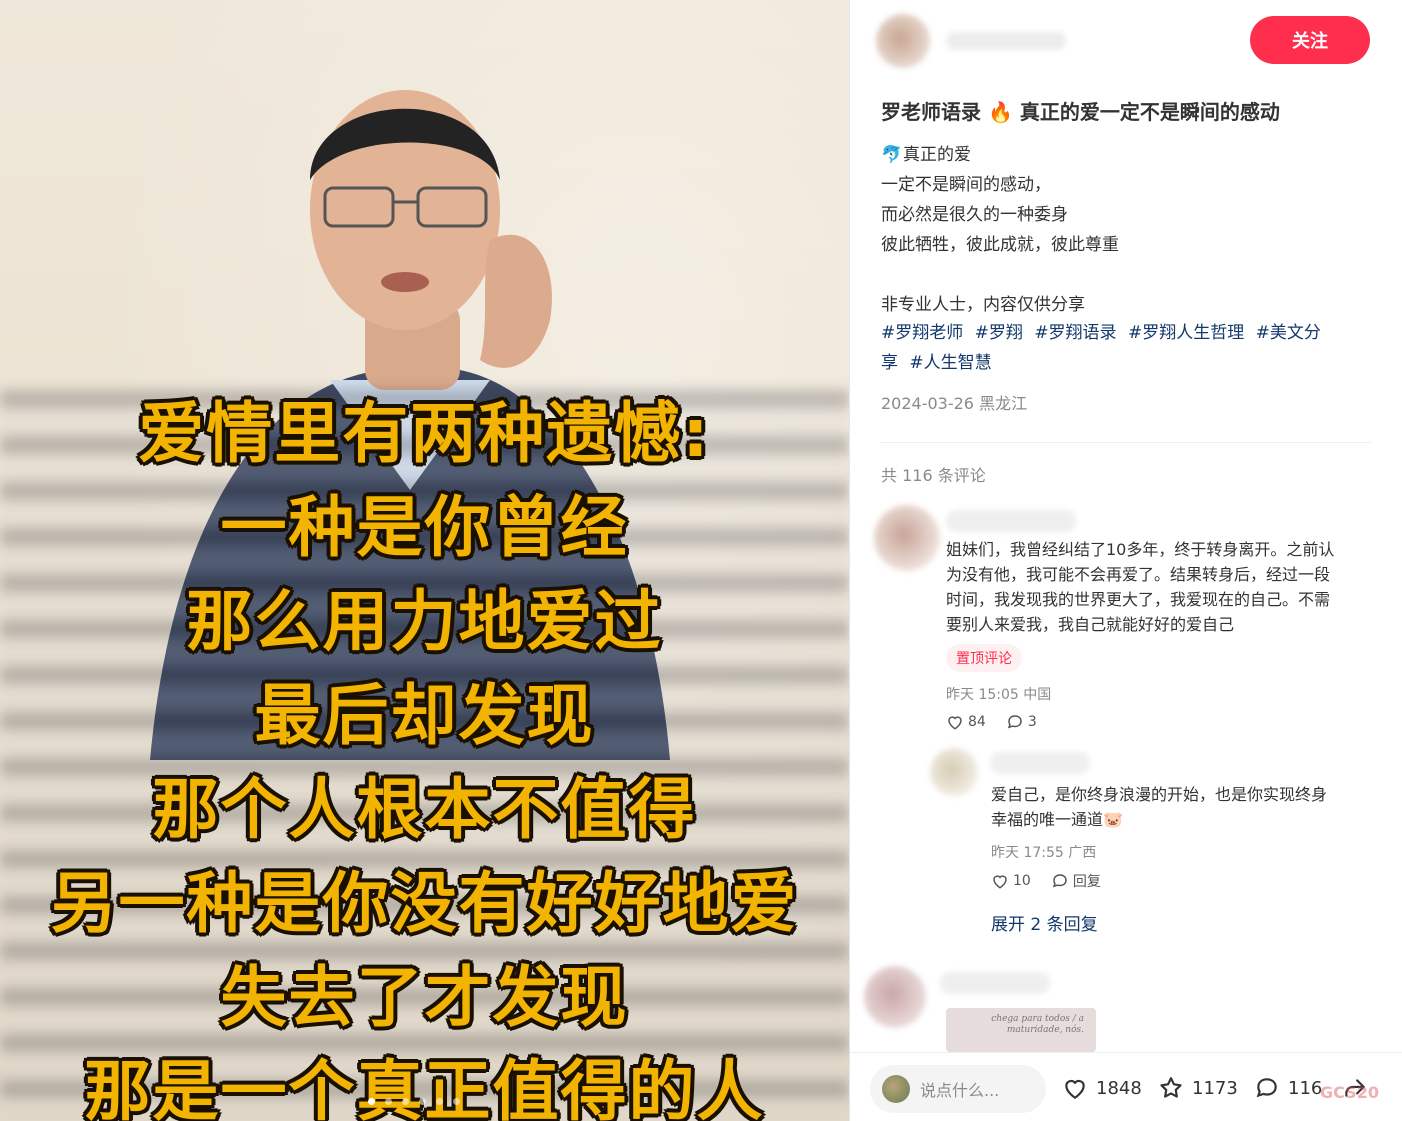  Describe the element at coordinates (1159, 807) in the screenshot. I see `reply-text: 爱自己，是你终身浪漫的开始，也是你实现终身 幸福的唯一通道🐷` at that location.